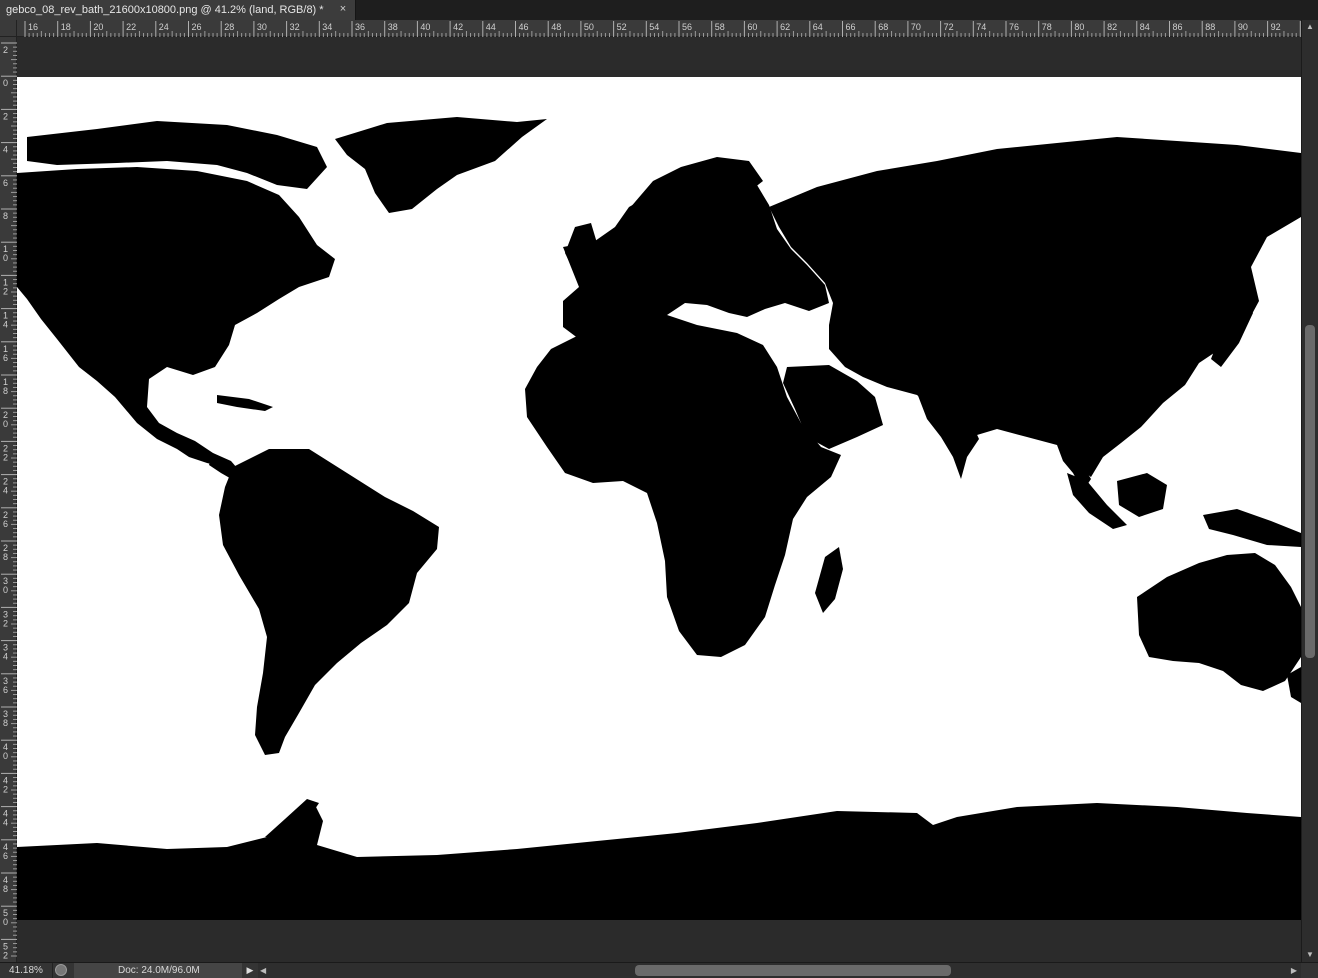 The width and height of the screenshot is (1318, 978). I want to click on zoom-level-field: 41.18%, so click(26, 970).